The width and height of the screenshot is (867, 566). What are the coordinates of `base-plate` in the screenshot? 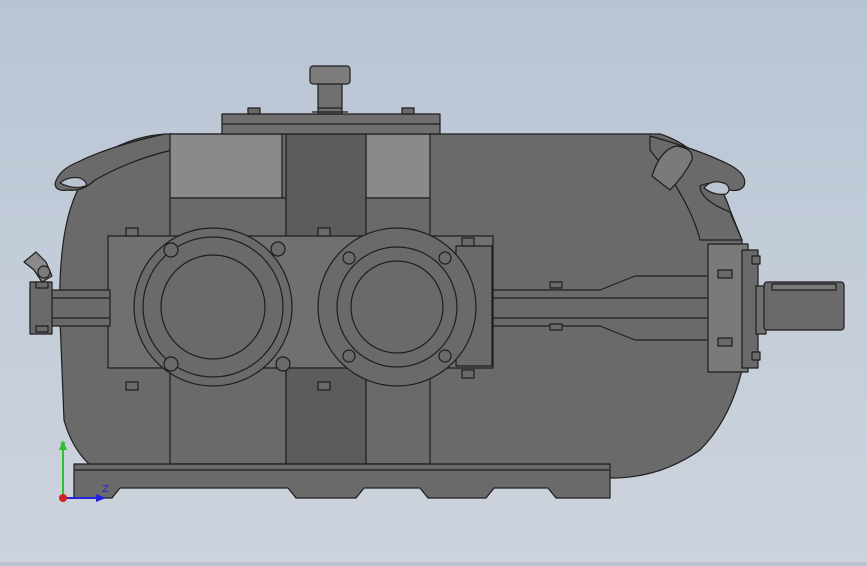 It's located at (342, 481).